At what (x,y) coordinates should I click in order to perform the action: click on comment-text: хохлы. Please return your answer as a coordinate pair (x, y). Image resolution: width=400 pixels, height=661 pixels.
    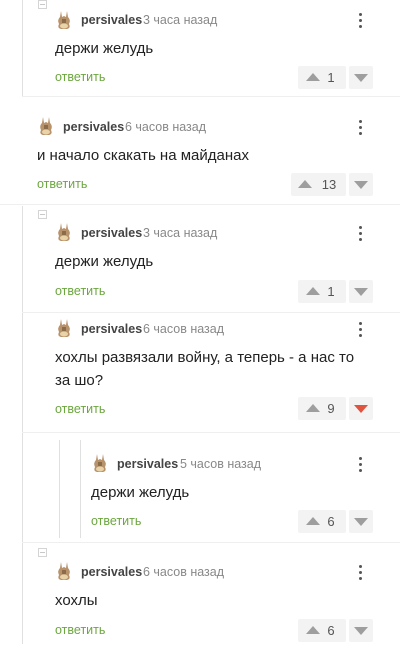
    Looking at the image, I should click on (76, 600).